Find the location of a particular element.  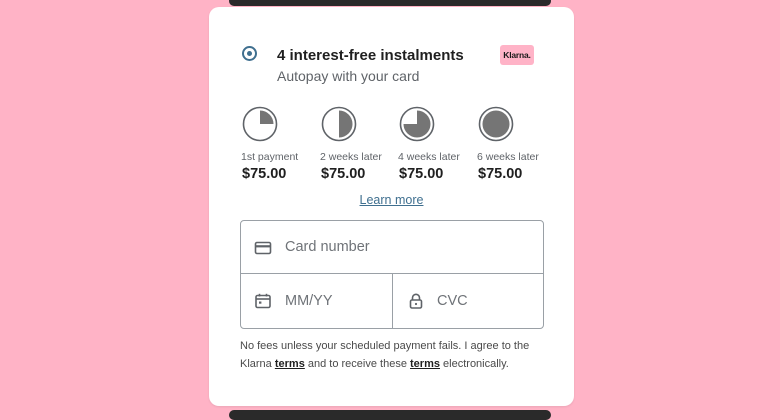

device-frame-bottom is located at coordinates (390, 415).